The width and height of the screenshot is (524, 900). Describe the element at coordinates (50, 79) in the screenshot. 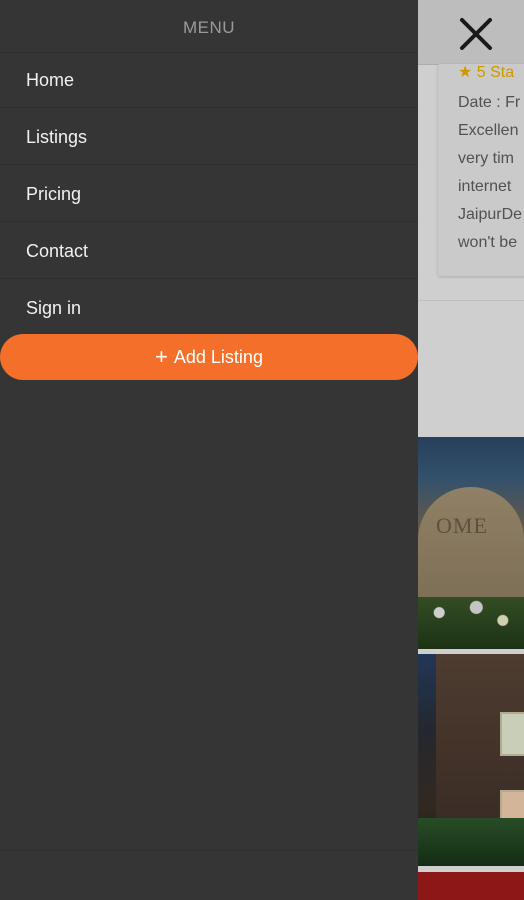

I see `menu-item-label: Home` at that location.